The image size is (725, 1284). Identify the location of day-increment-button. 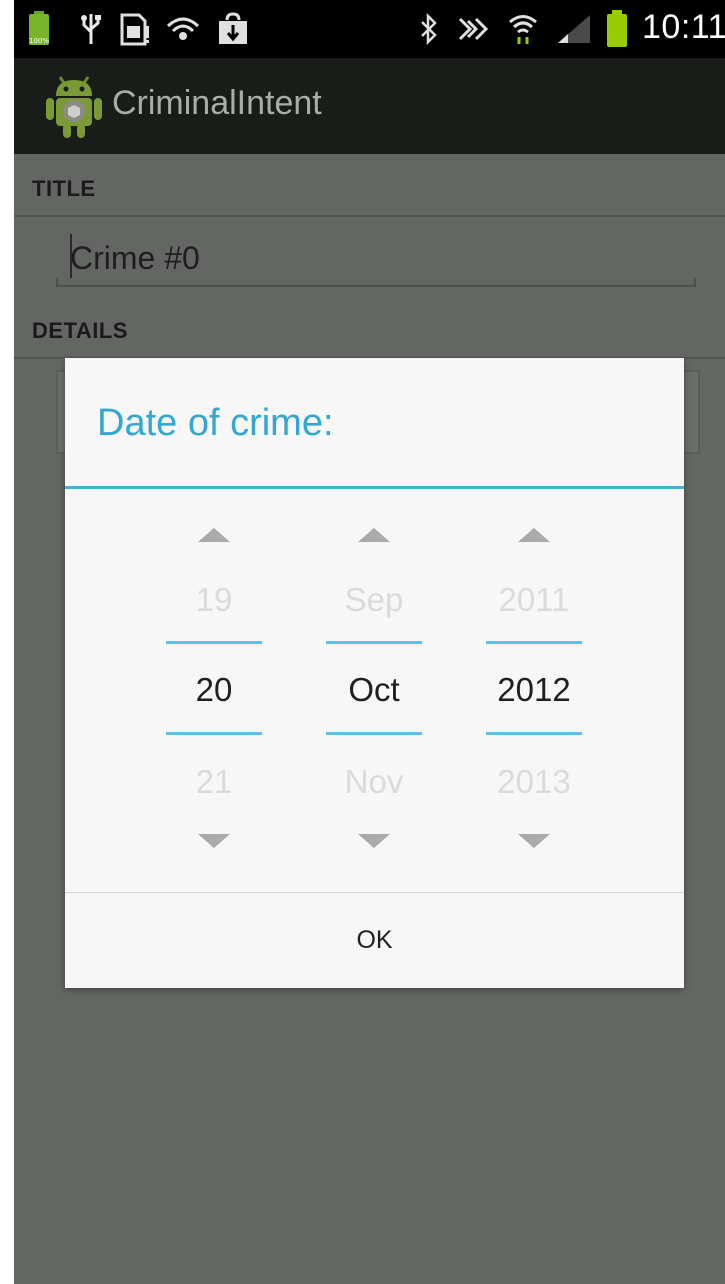
(214, 535).